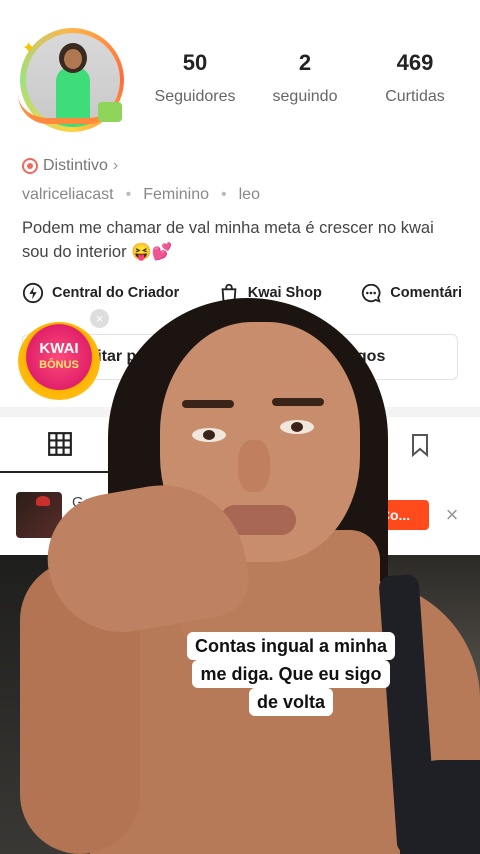  I want to click on badge-label: Distintivo, so click(75, 165).